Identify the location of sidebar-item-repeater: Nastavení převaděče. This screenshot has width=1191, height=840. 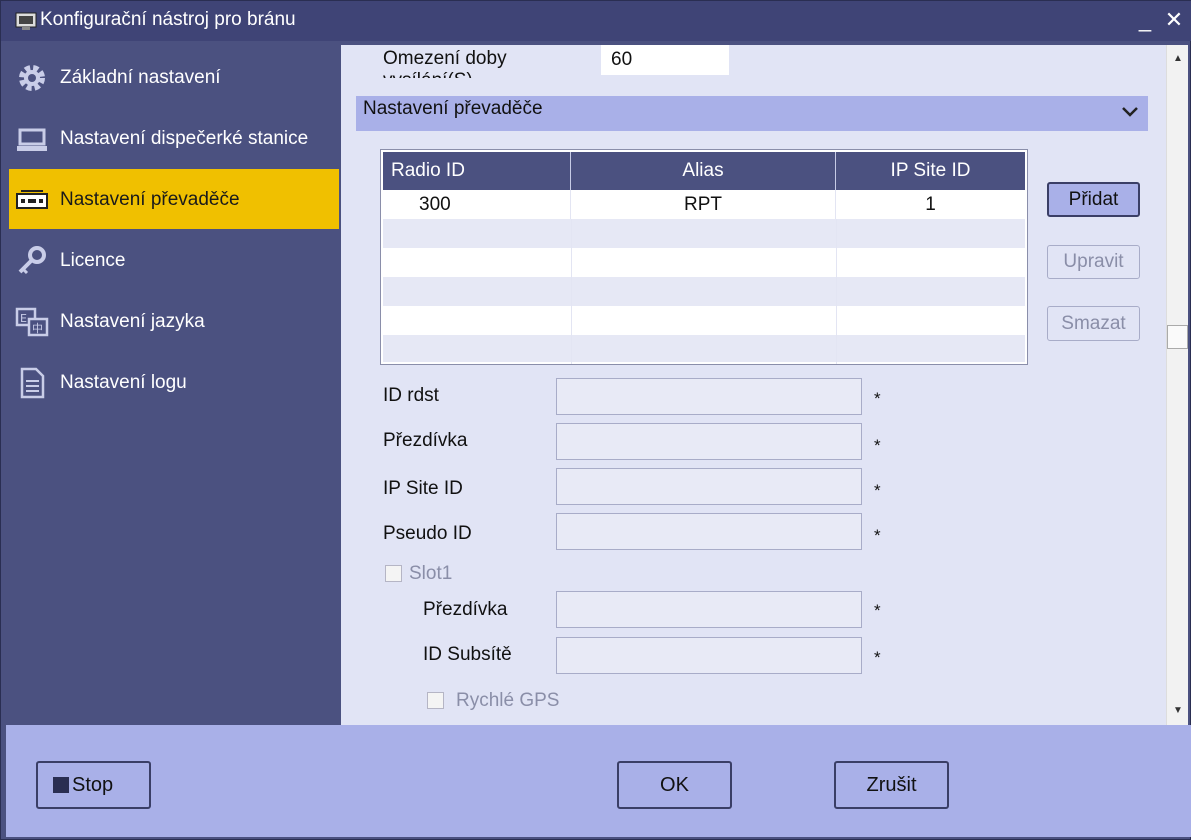
(174, 199).